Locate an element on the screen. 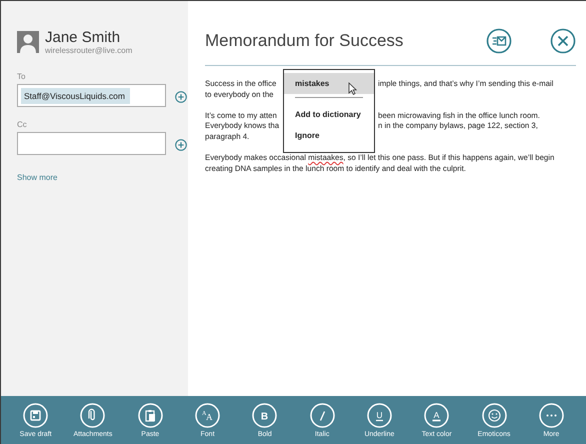  smiley-icon is located at coordinates (494, 415).